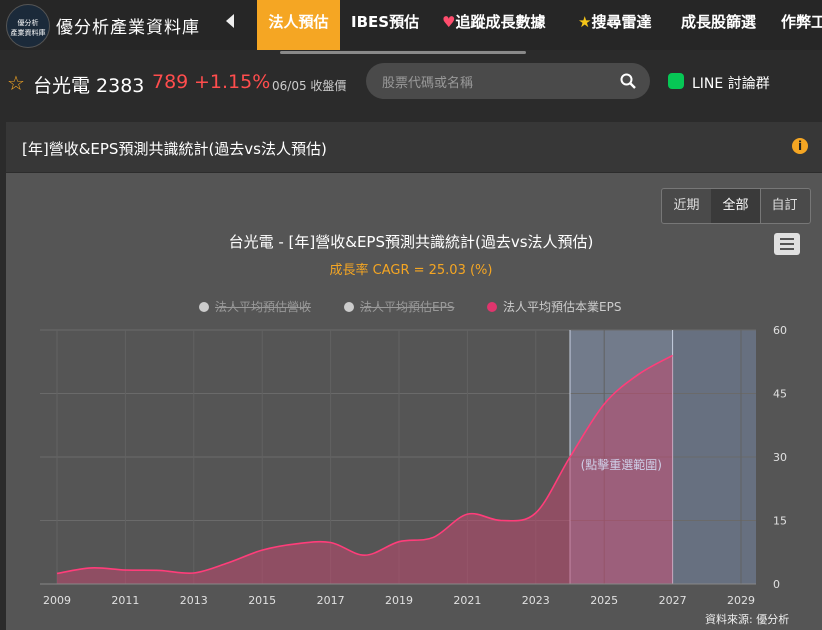  I want to click on info-icon: i, so click(800, 146).